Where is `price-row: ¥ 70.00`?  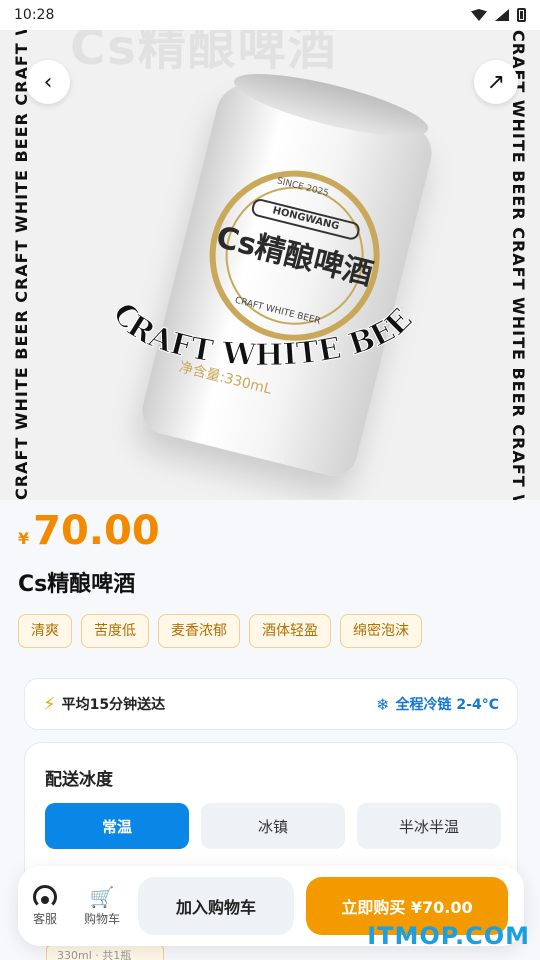
price-row: ¥ 70.00 is located at coordinates (89, 531).